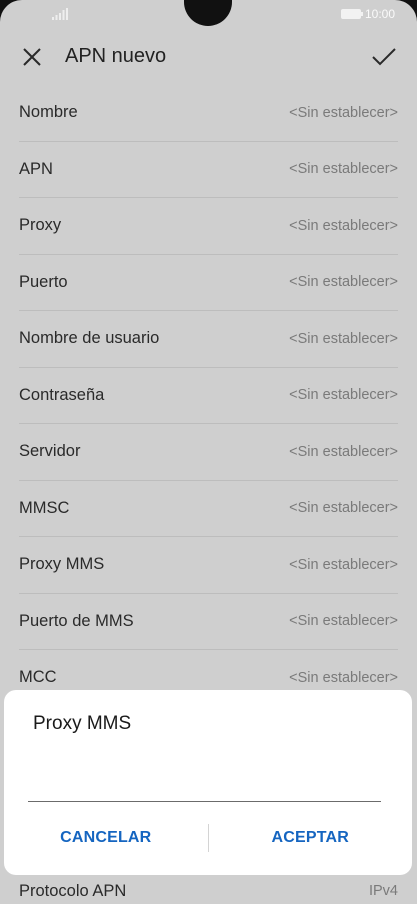 The width and height of the screenshot is (417, 904). I want to click on field-label: Contraseña, so click(62, 394).